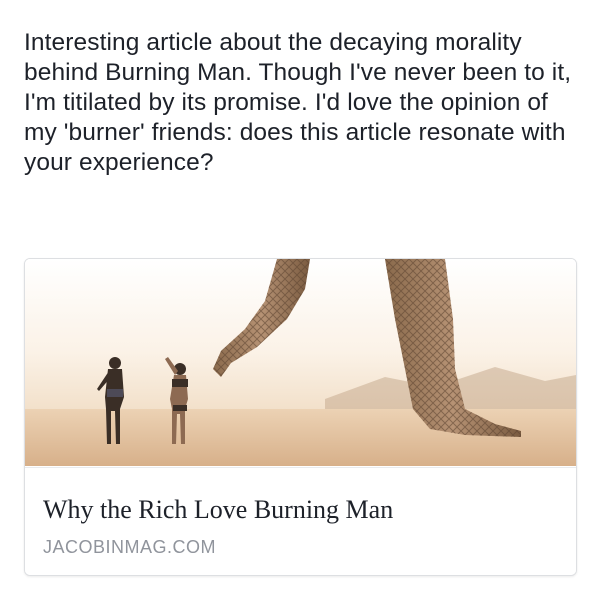  Describe the element at coordinates (218, 510) in the screenshot. I see `link-title: Why the Rich Love Burning Man` at that location.